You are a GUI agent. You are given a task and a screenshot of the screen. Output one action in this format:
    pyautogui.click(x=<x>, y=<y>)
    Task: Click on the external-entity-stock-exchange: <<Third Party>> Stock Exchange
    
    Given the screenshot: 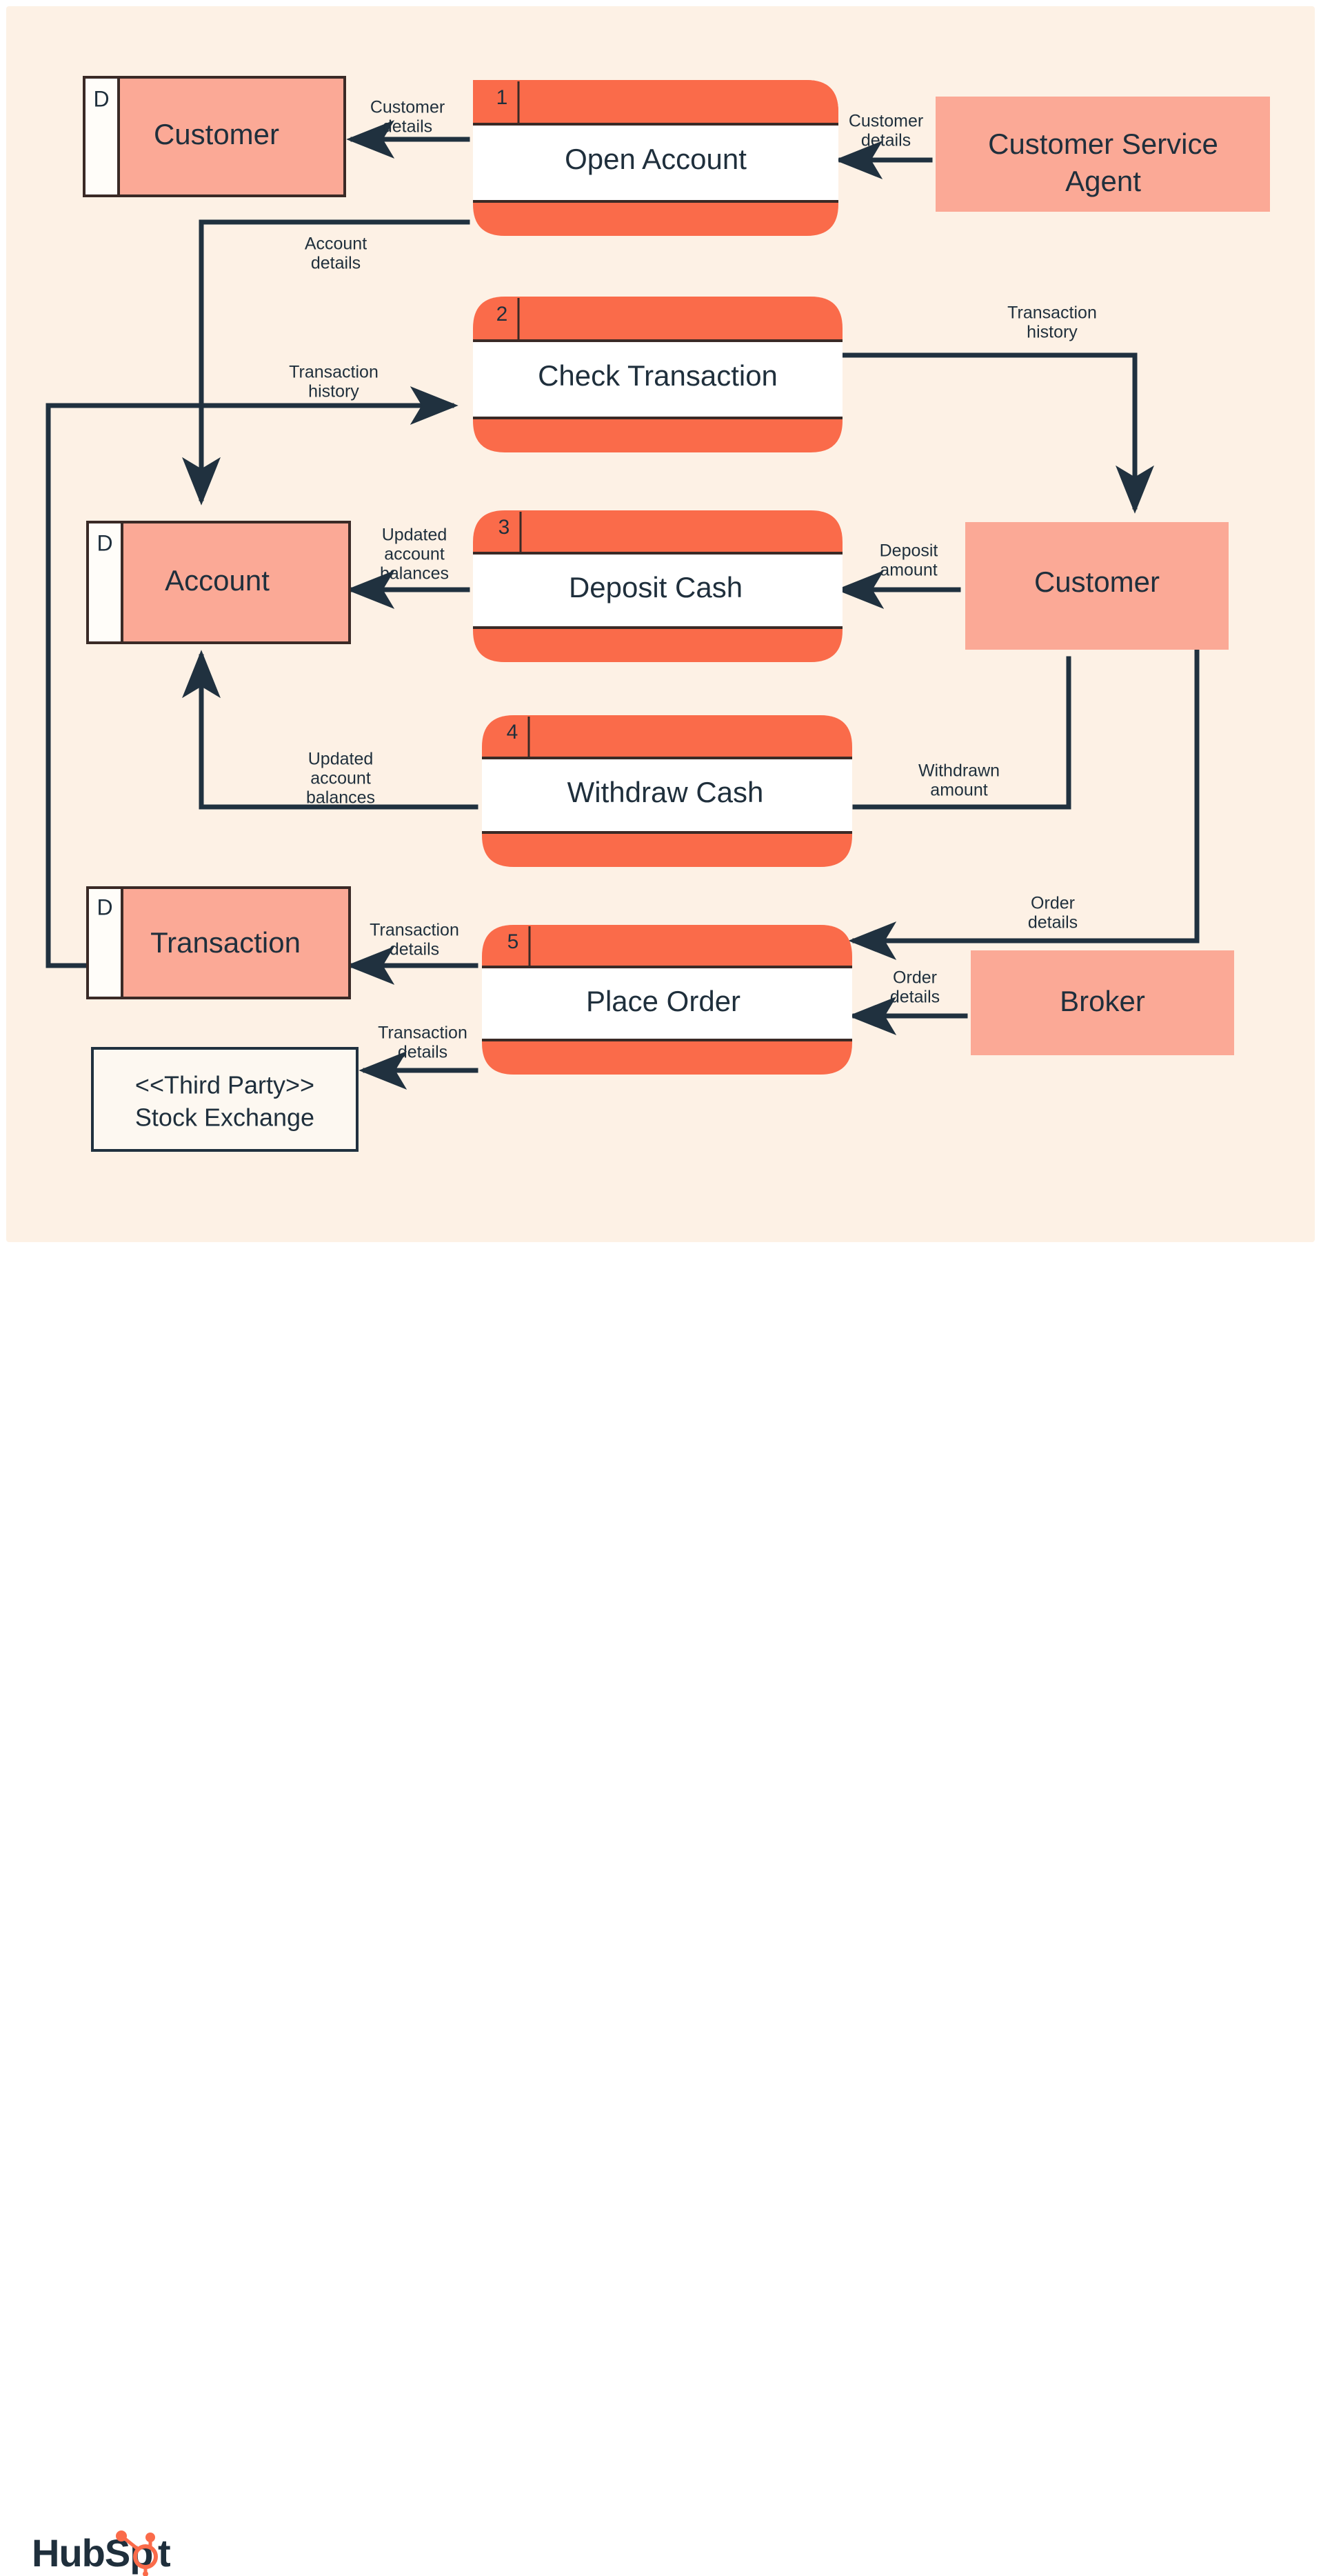 What is the action you would take?
    pyautogui.click(x=225, y=1099)
    